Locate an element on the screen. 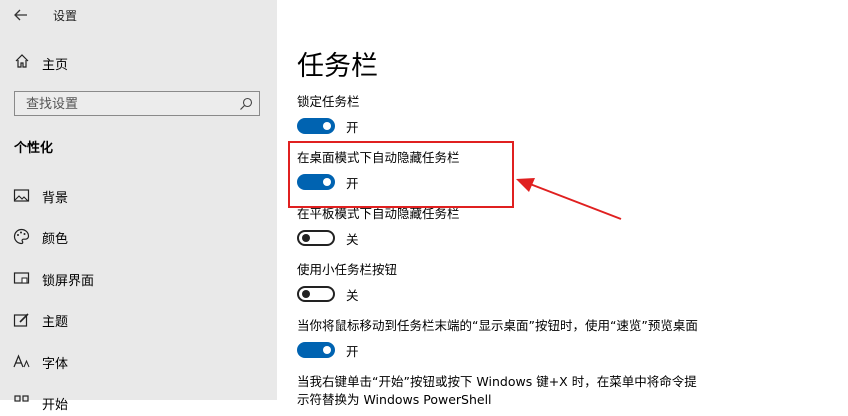 This screenshot has width=848, height=416. section-heading: 个性化 is located at coordinates (34, 148).